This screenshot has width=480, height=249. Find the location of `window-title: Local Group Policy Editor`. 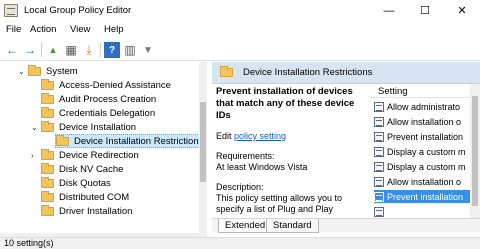

window-title: Local Group Policy Editor is located at coordinates (78, 10).